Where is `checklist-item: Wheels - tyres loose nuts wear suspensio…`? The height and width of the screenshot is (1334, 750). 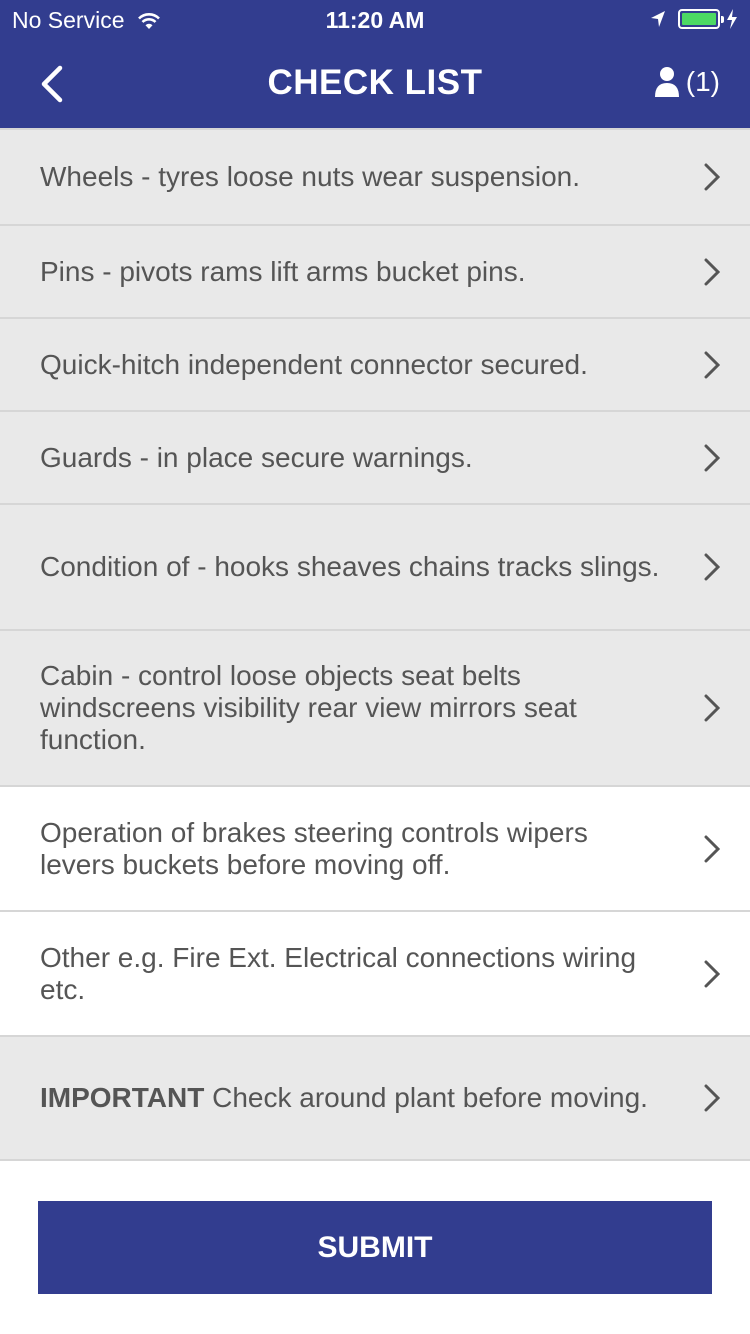 checklist-item: Wheels - tyres loose nuts wear suspensio… is located at coordinates (375, 176).